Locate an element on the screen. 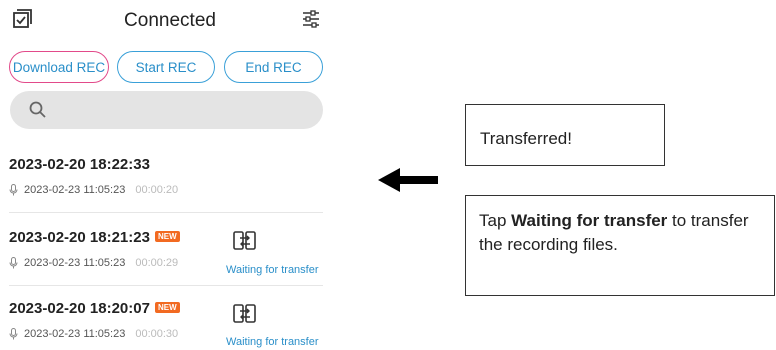 The image size is (776, 350). app-header: Connected is located at coordinates (170, 23).